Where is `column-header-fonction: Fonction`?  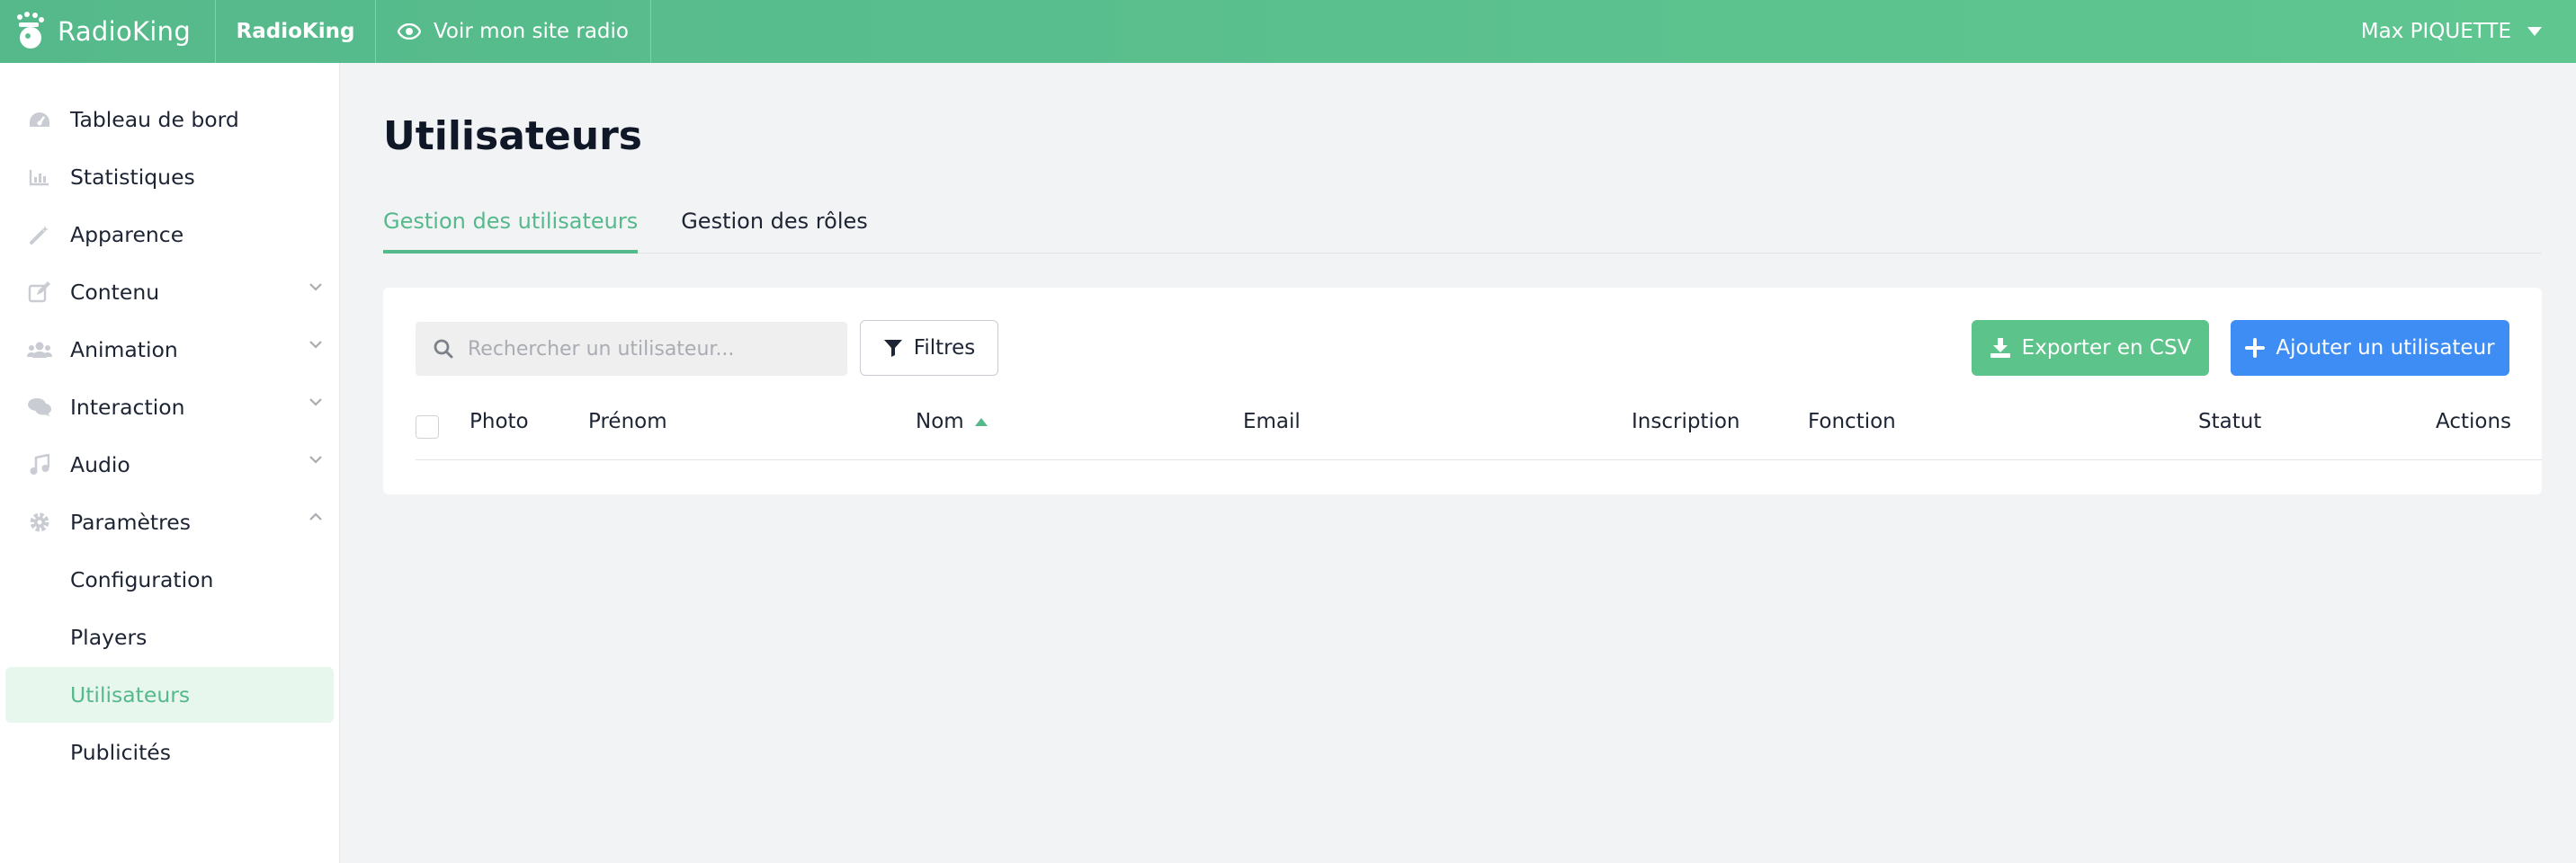
column-header-fonction: Fonction is located at coordinates (1852, 421).